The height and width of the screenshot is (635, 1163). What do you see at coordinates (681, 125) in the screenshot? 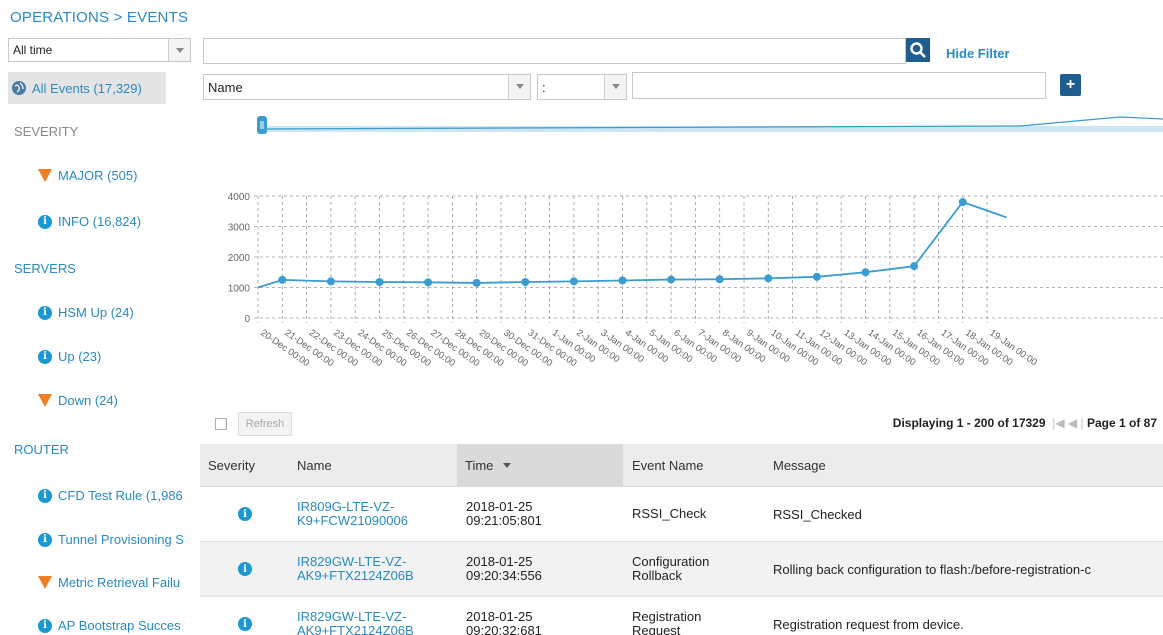
I see `range-navigator` at bounding box center [681, 125].